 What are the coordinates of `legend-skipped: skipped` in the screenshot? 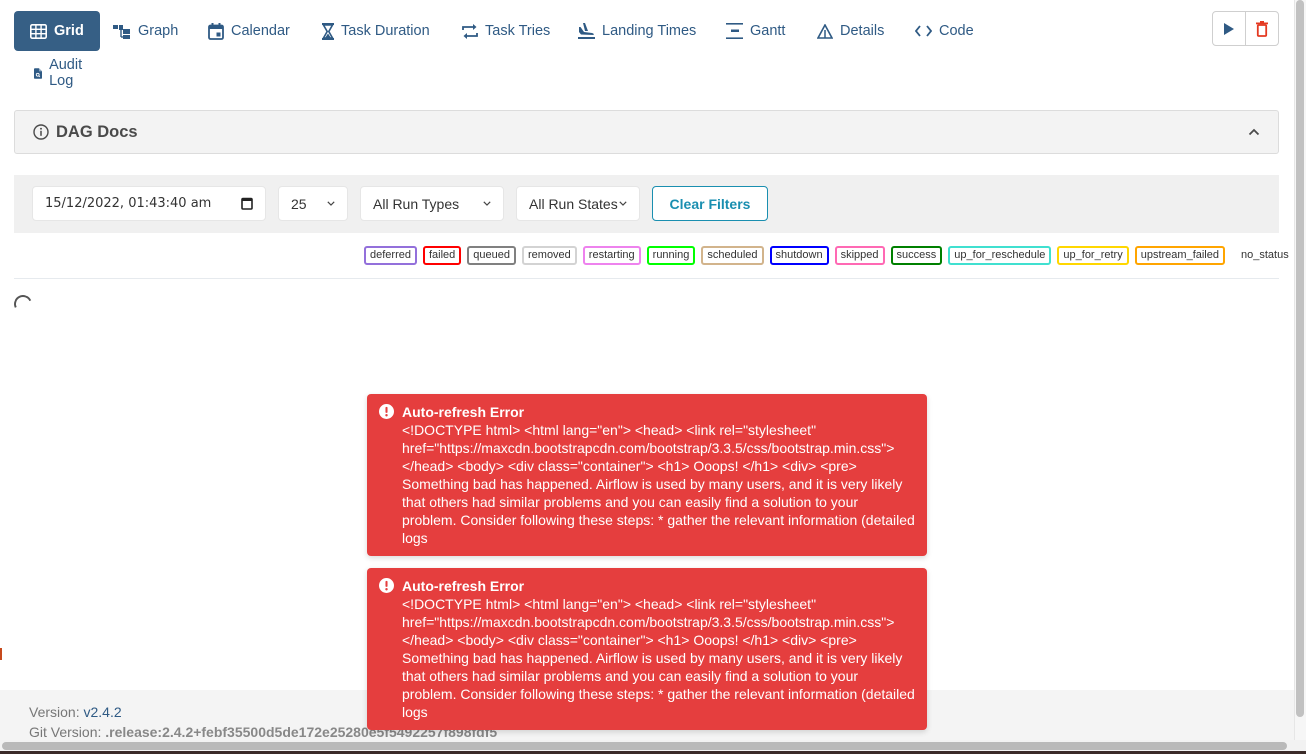 It's located at (859, 255).